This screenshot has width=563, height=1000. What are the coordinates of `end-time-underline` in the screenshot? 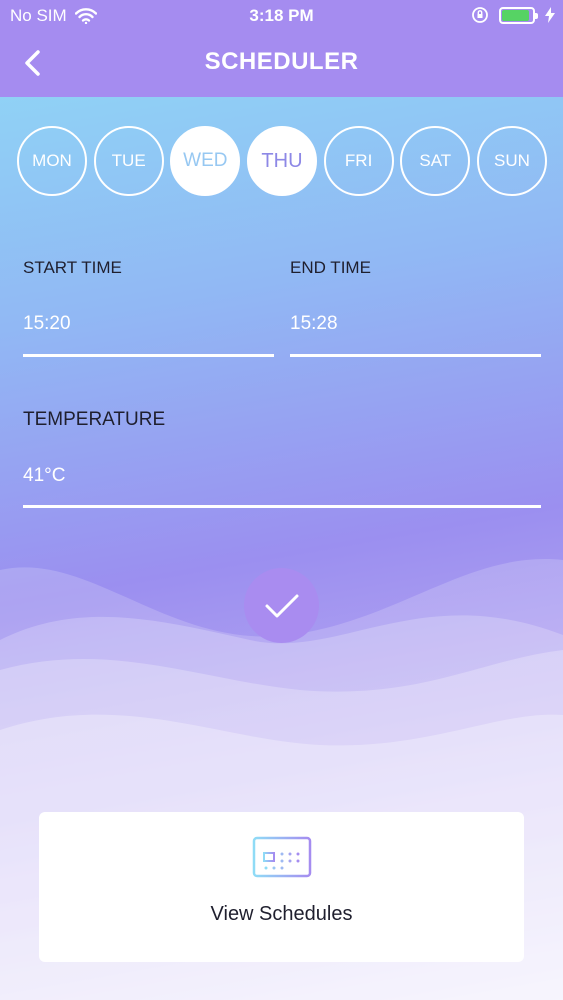 It's located at (415, 355).